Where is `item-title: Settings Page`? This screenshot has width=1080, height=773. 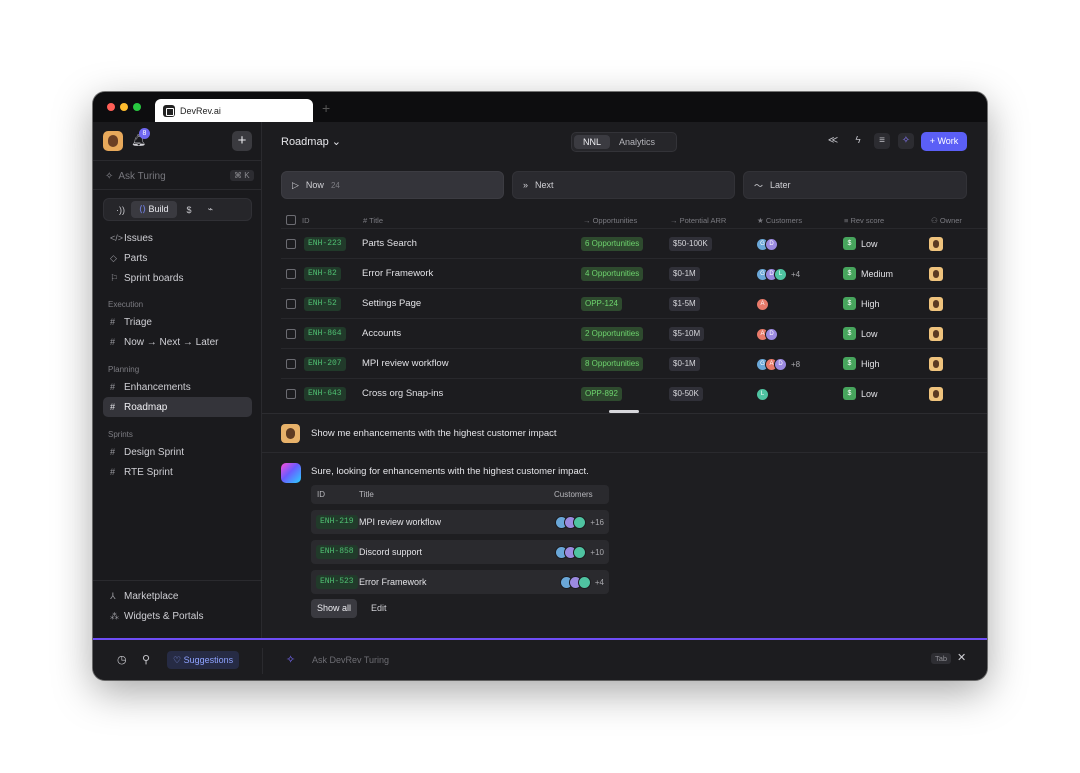
item-title: Settings Page is located at coordinates (391, 303).